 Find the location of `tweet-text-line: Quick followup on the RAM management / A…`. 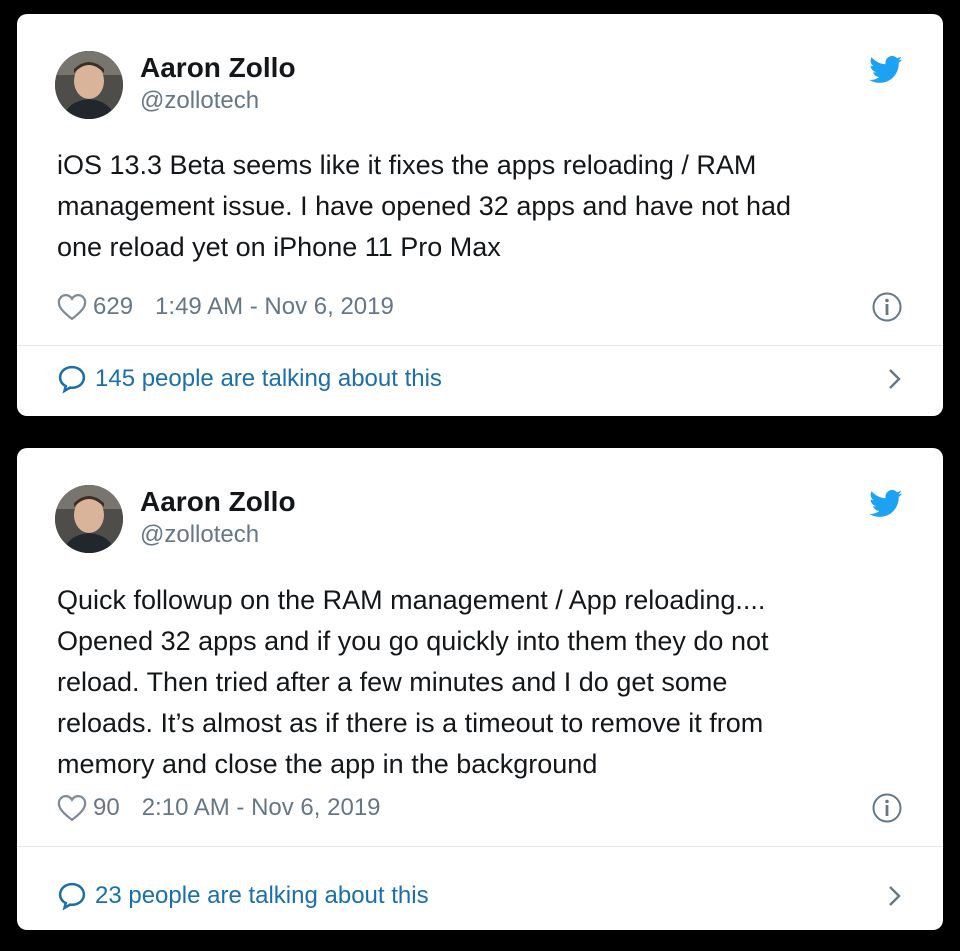

tweet-text-line: Quick followup on the RAM management / A… is located at coordinates (411, 600).